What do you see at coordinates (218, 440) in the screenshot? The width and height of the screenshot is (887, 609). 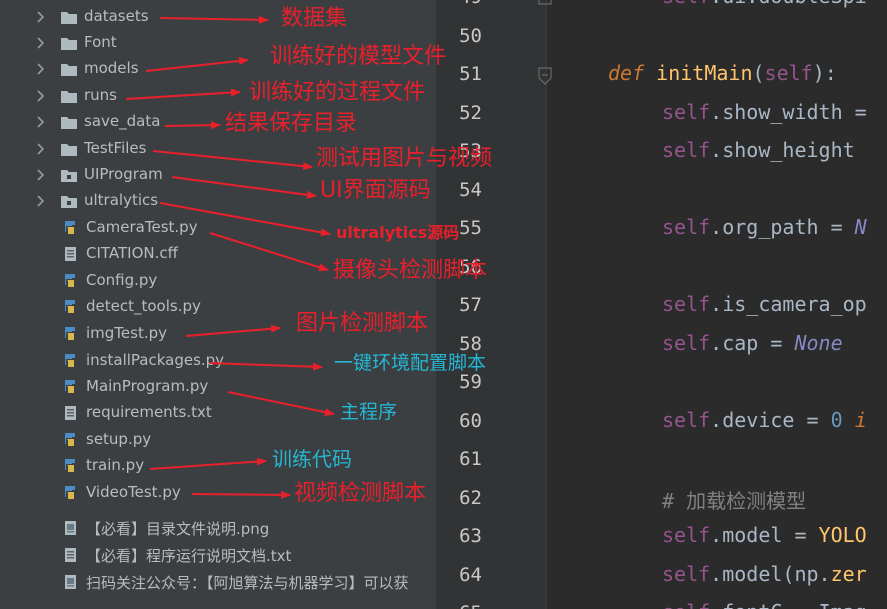 I see `tree-item: setup.py` at bounding box center [218, 440].